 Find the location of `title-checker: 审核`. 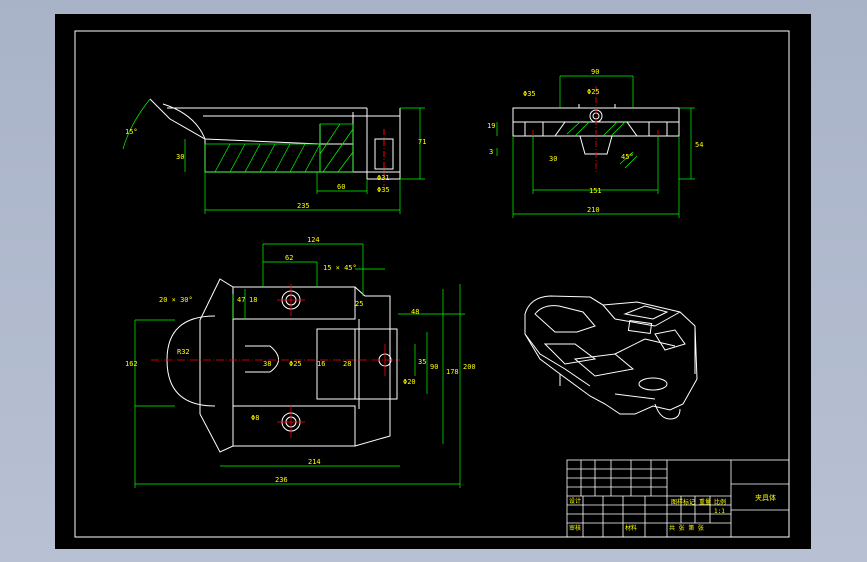

title-checker: 审核 is located at coordinates (575, 528).